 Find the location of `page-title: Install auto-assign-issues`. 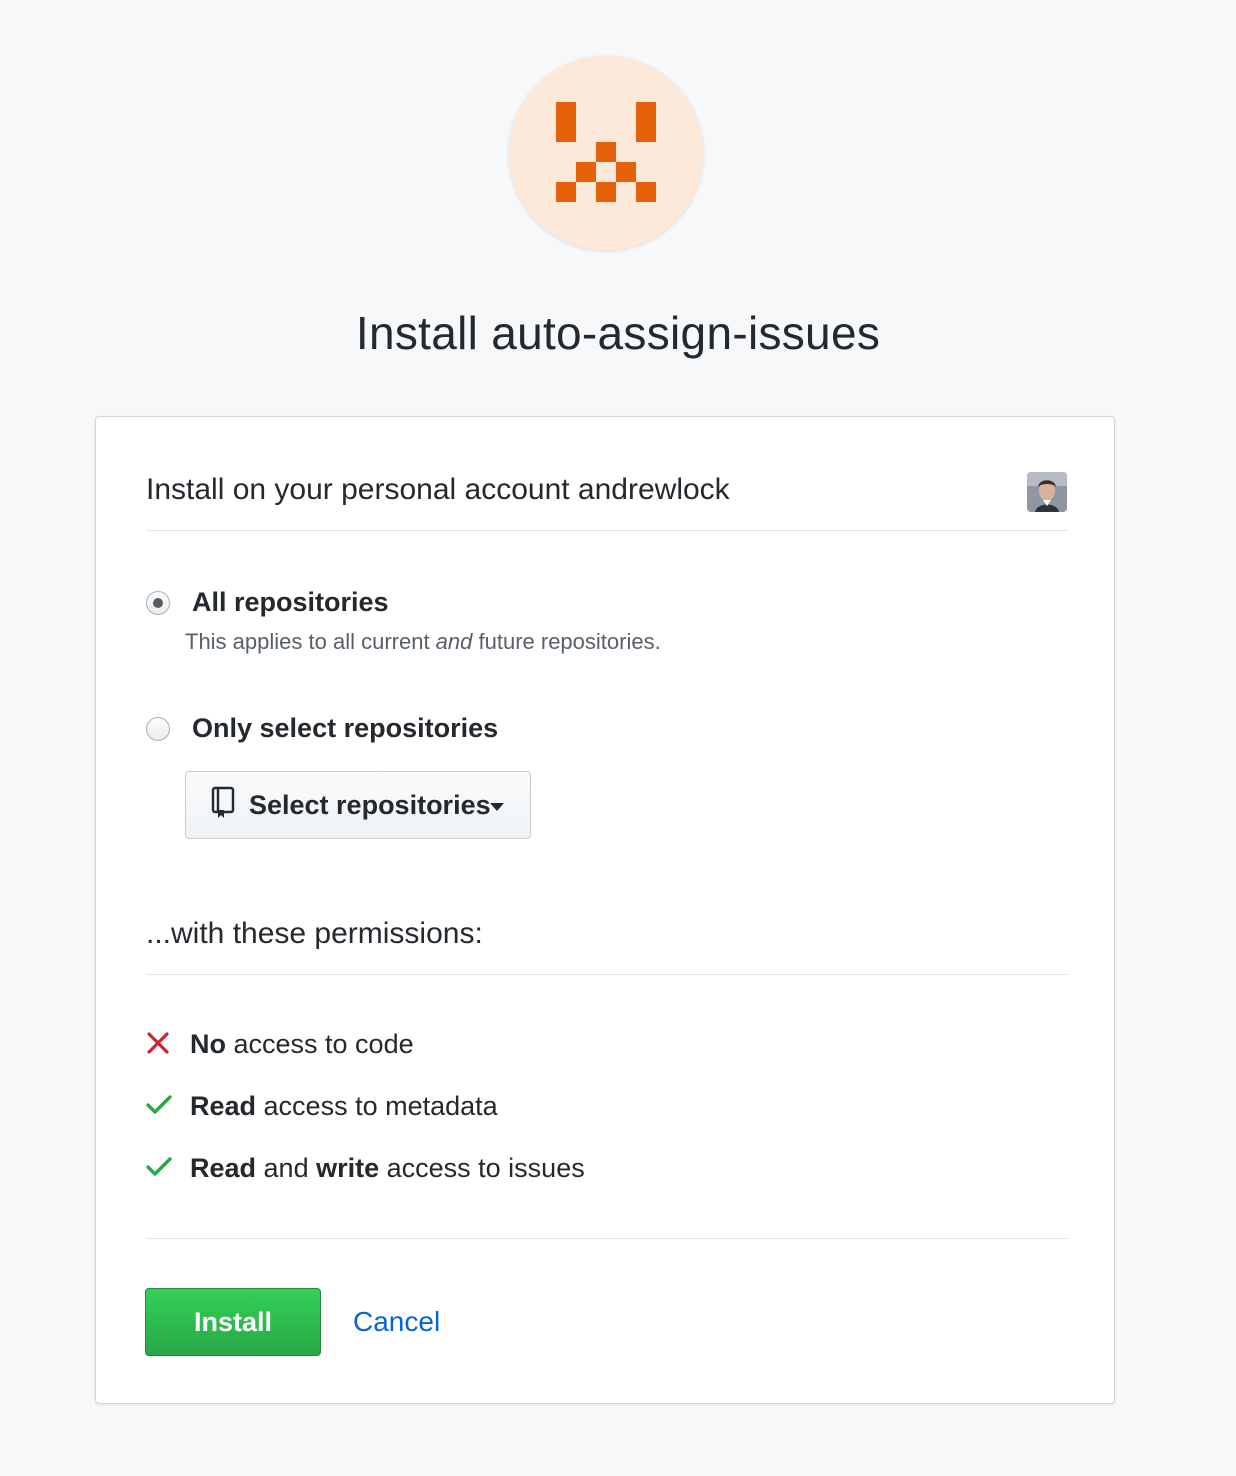

page-title: Install auto-assign-issues is located at coordinates (618, 333).